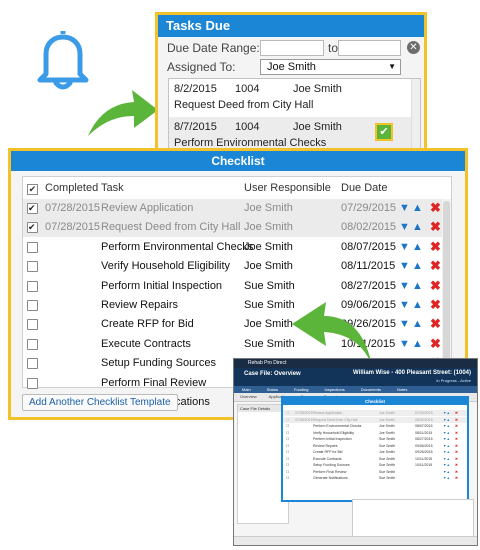 The height and width of the screenshot is (550, 480). What do you see at coordinates (424, 413) in the screenshot?
I see `mini-due: 07/29/2015` at bounding box center [424, 413].